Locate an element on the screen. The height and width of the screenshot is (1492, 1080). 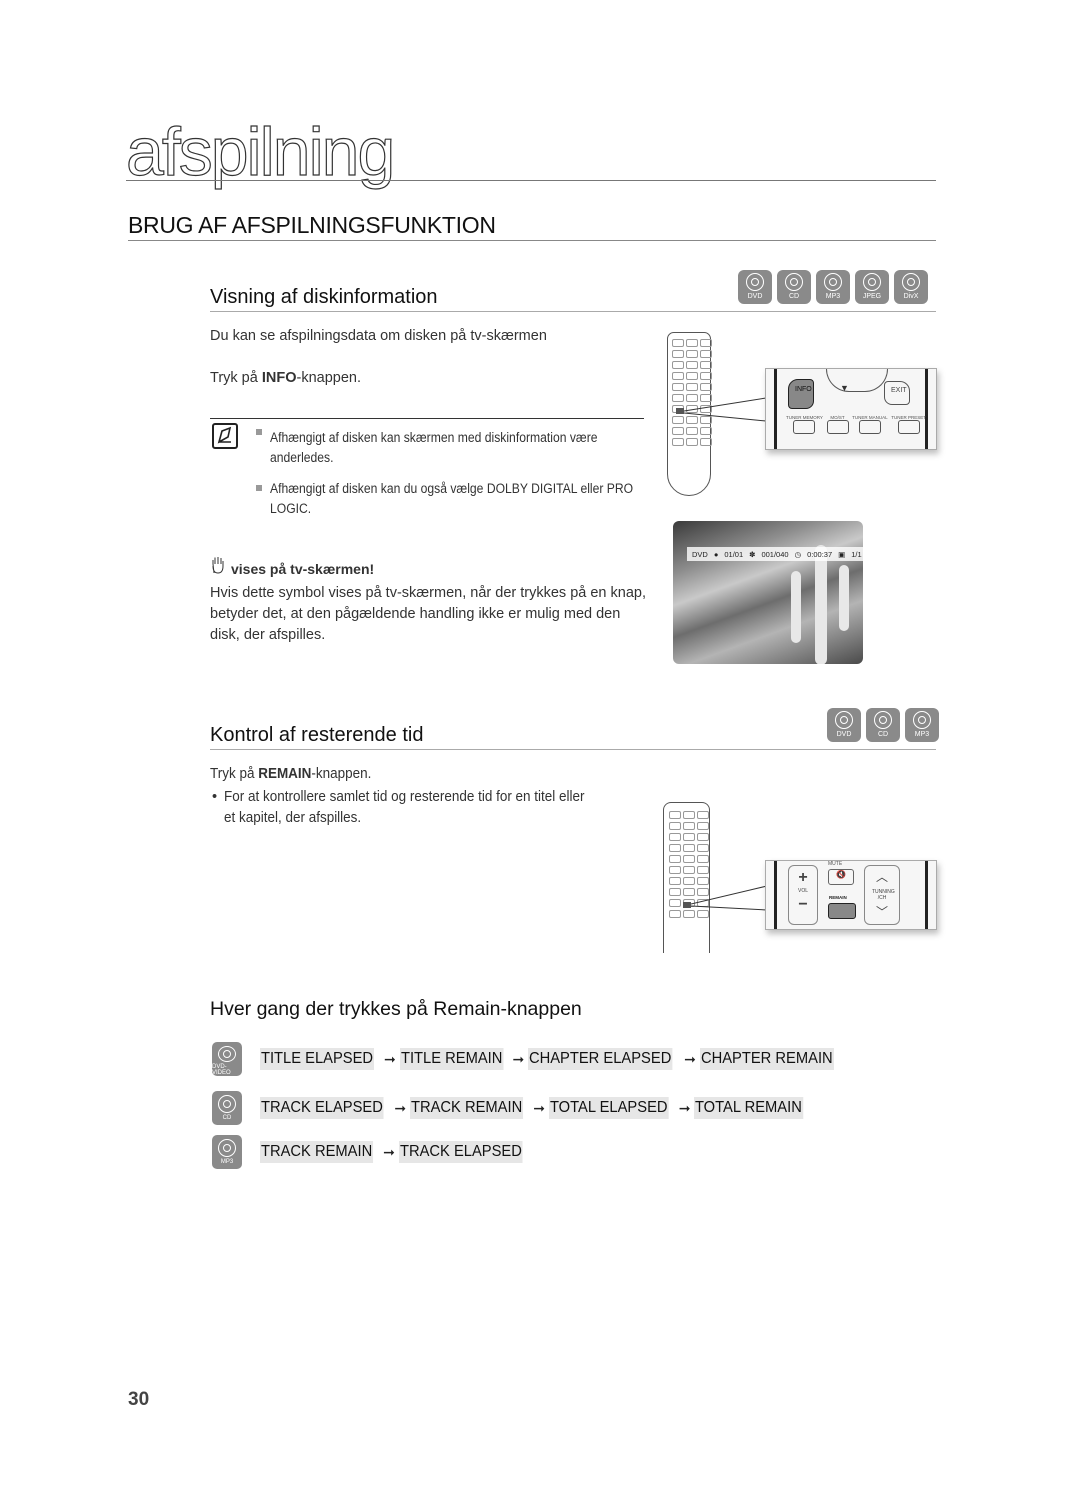
osd-chapter-icon: ✽ is located at coordinates (752, 554).